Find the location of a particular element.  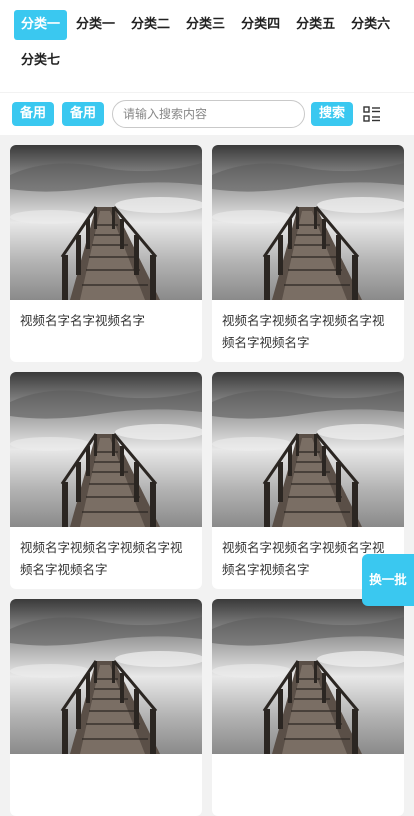

video-card: 视频名字名字视频名字 is located at coordinates (106, 253).